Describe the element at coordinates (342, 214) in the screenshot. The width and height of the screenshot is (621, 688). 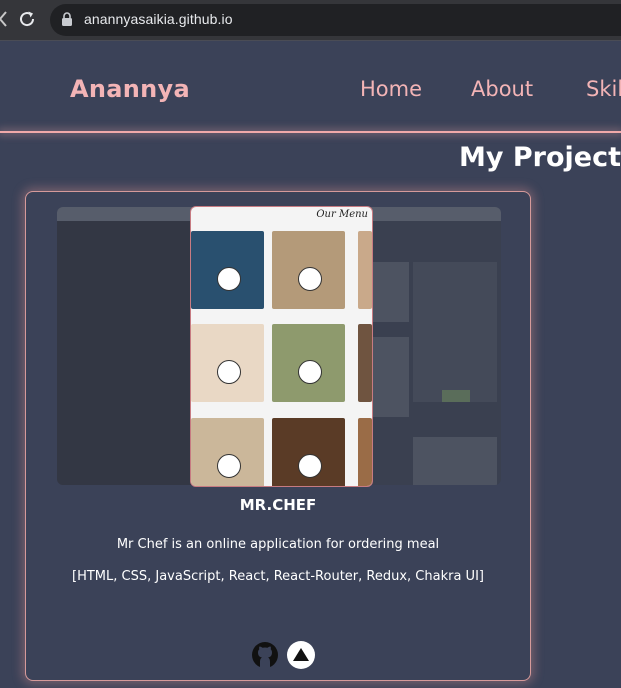
I see `preview-menu-label: Our Menu` at that location.